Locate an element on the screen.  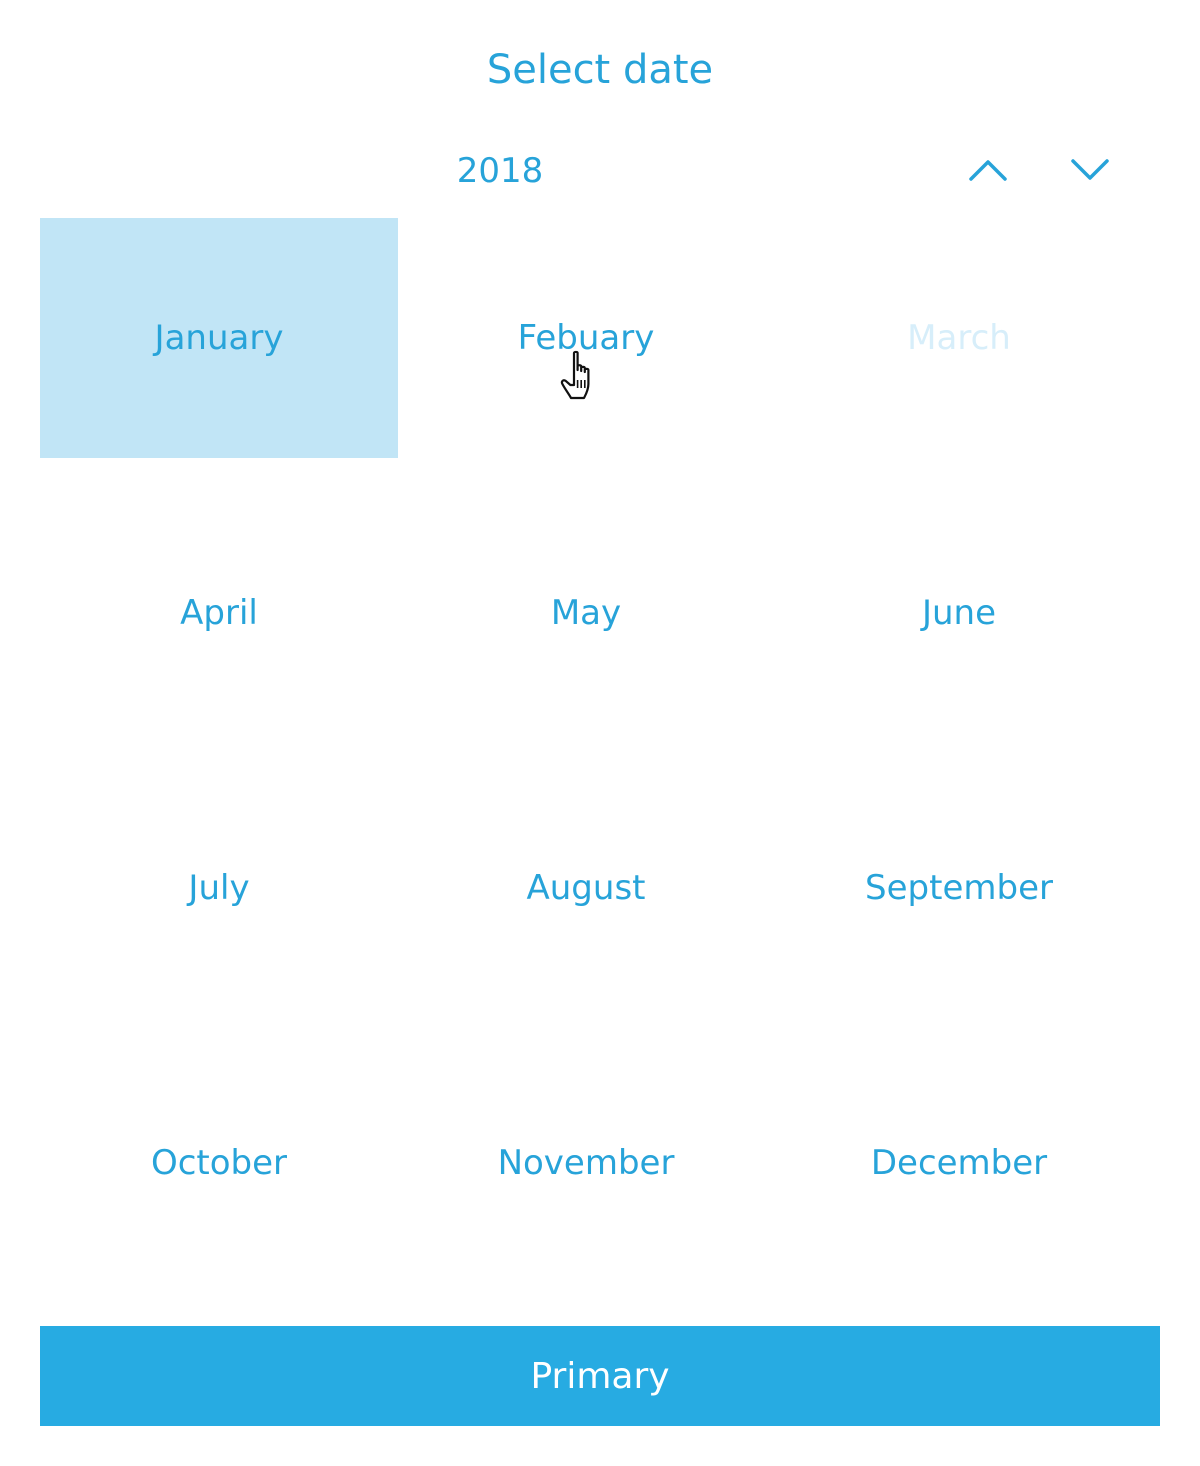
primary-button: Primary is located at coordinates (600, 1376).